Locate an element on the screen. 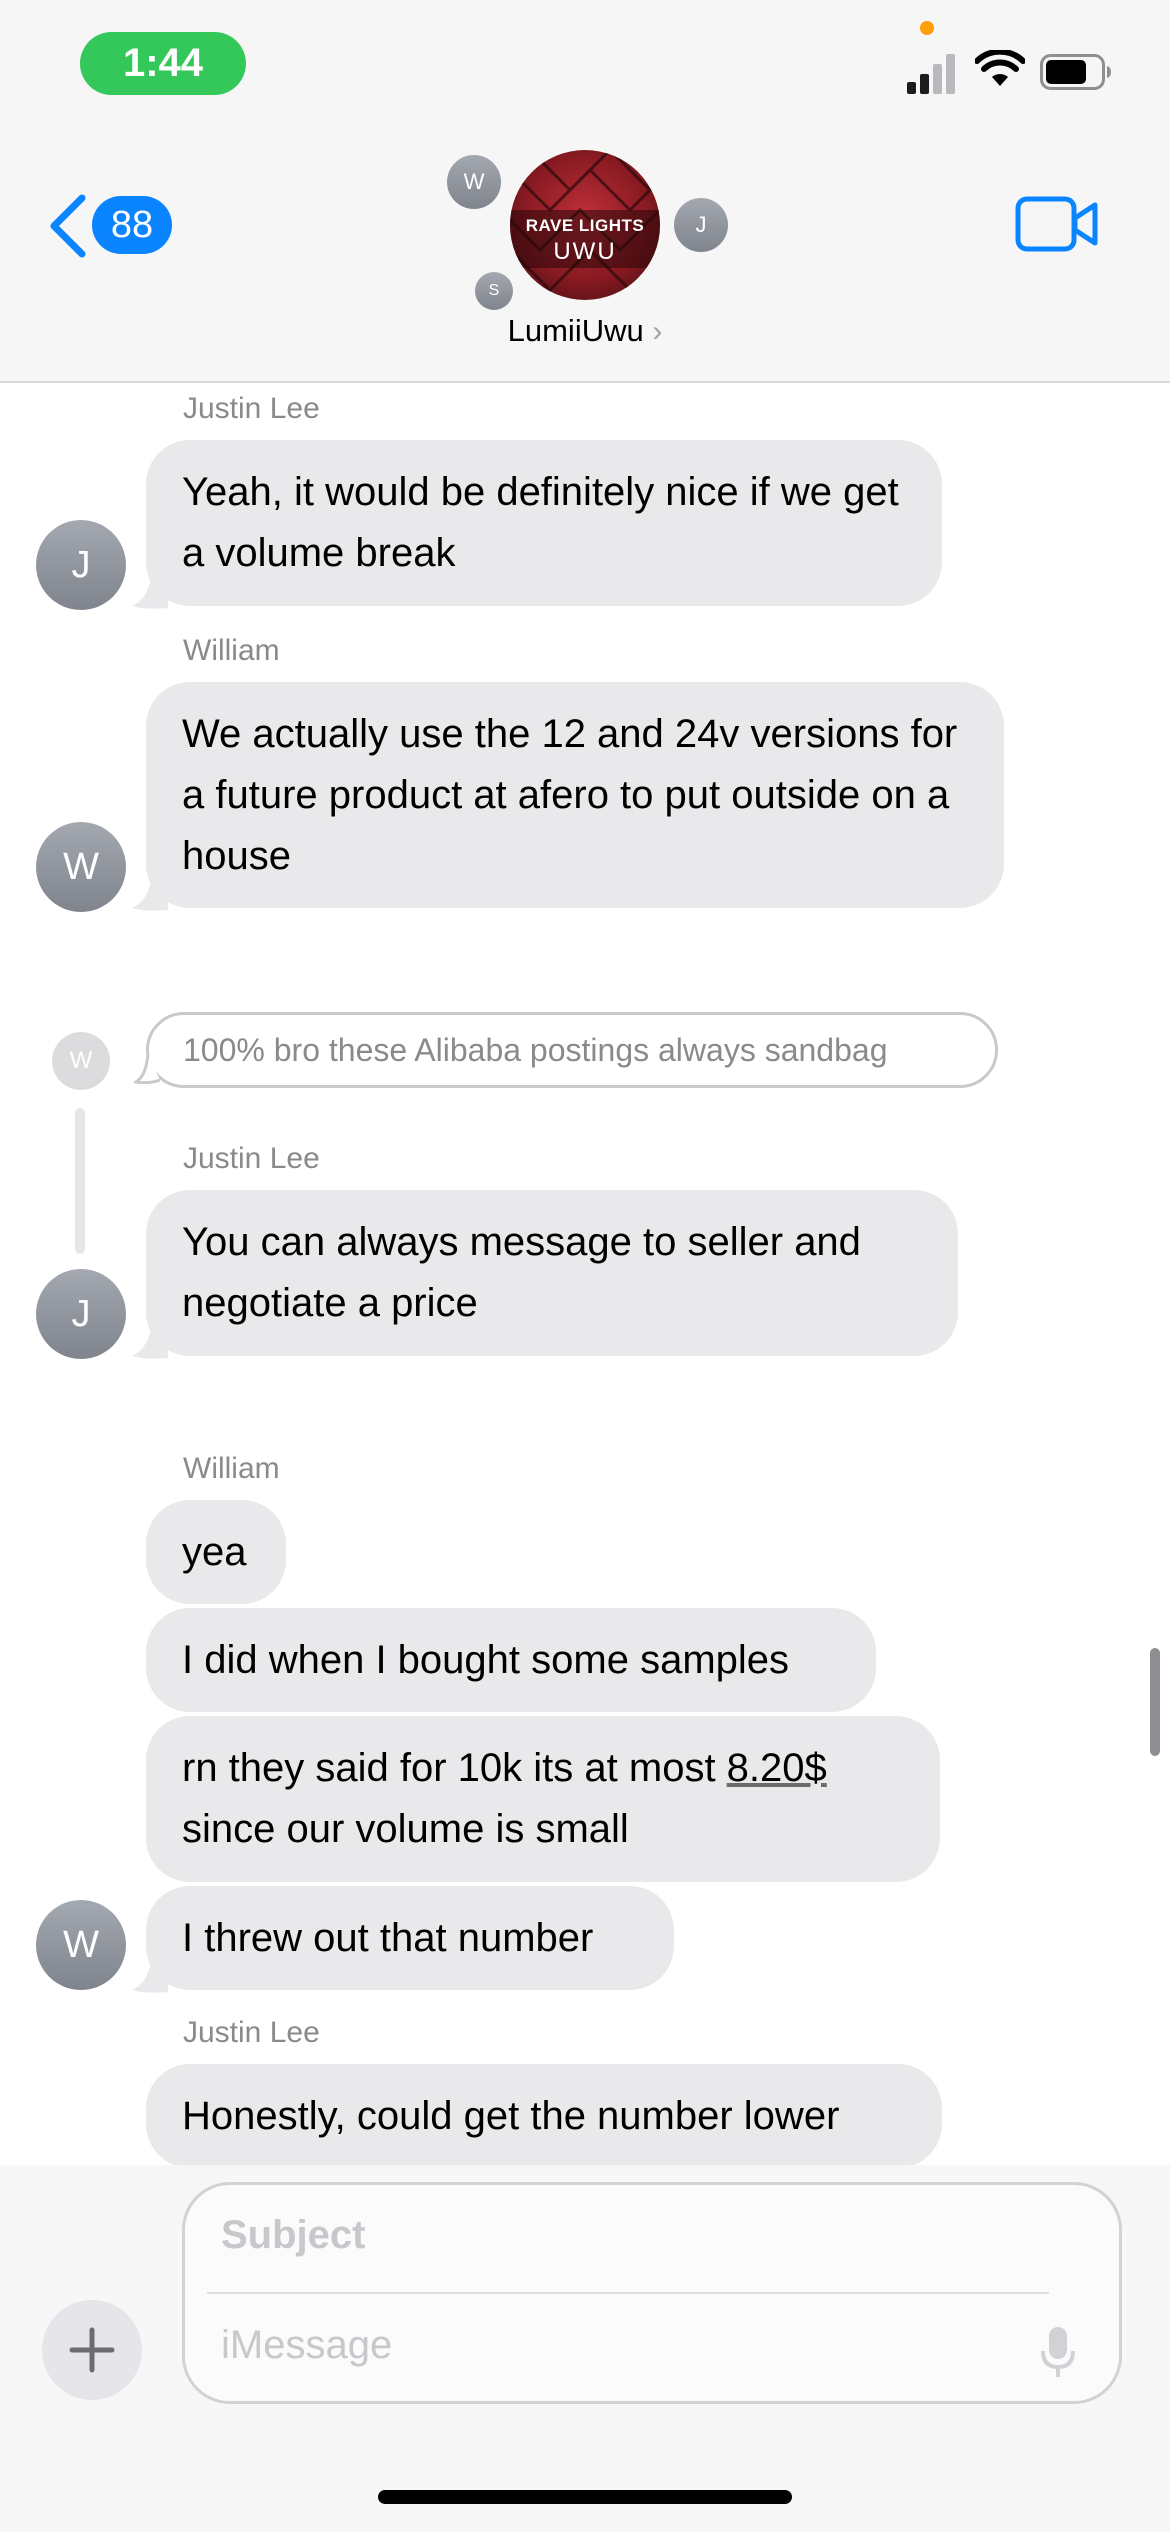  group-avatar: RAVE LIGHTS UWU is located at coordinates (585, 225).